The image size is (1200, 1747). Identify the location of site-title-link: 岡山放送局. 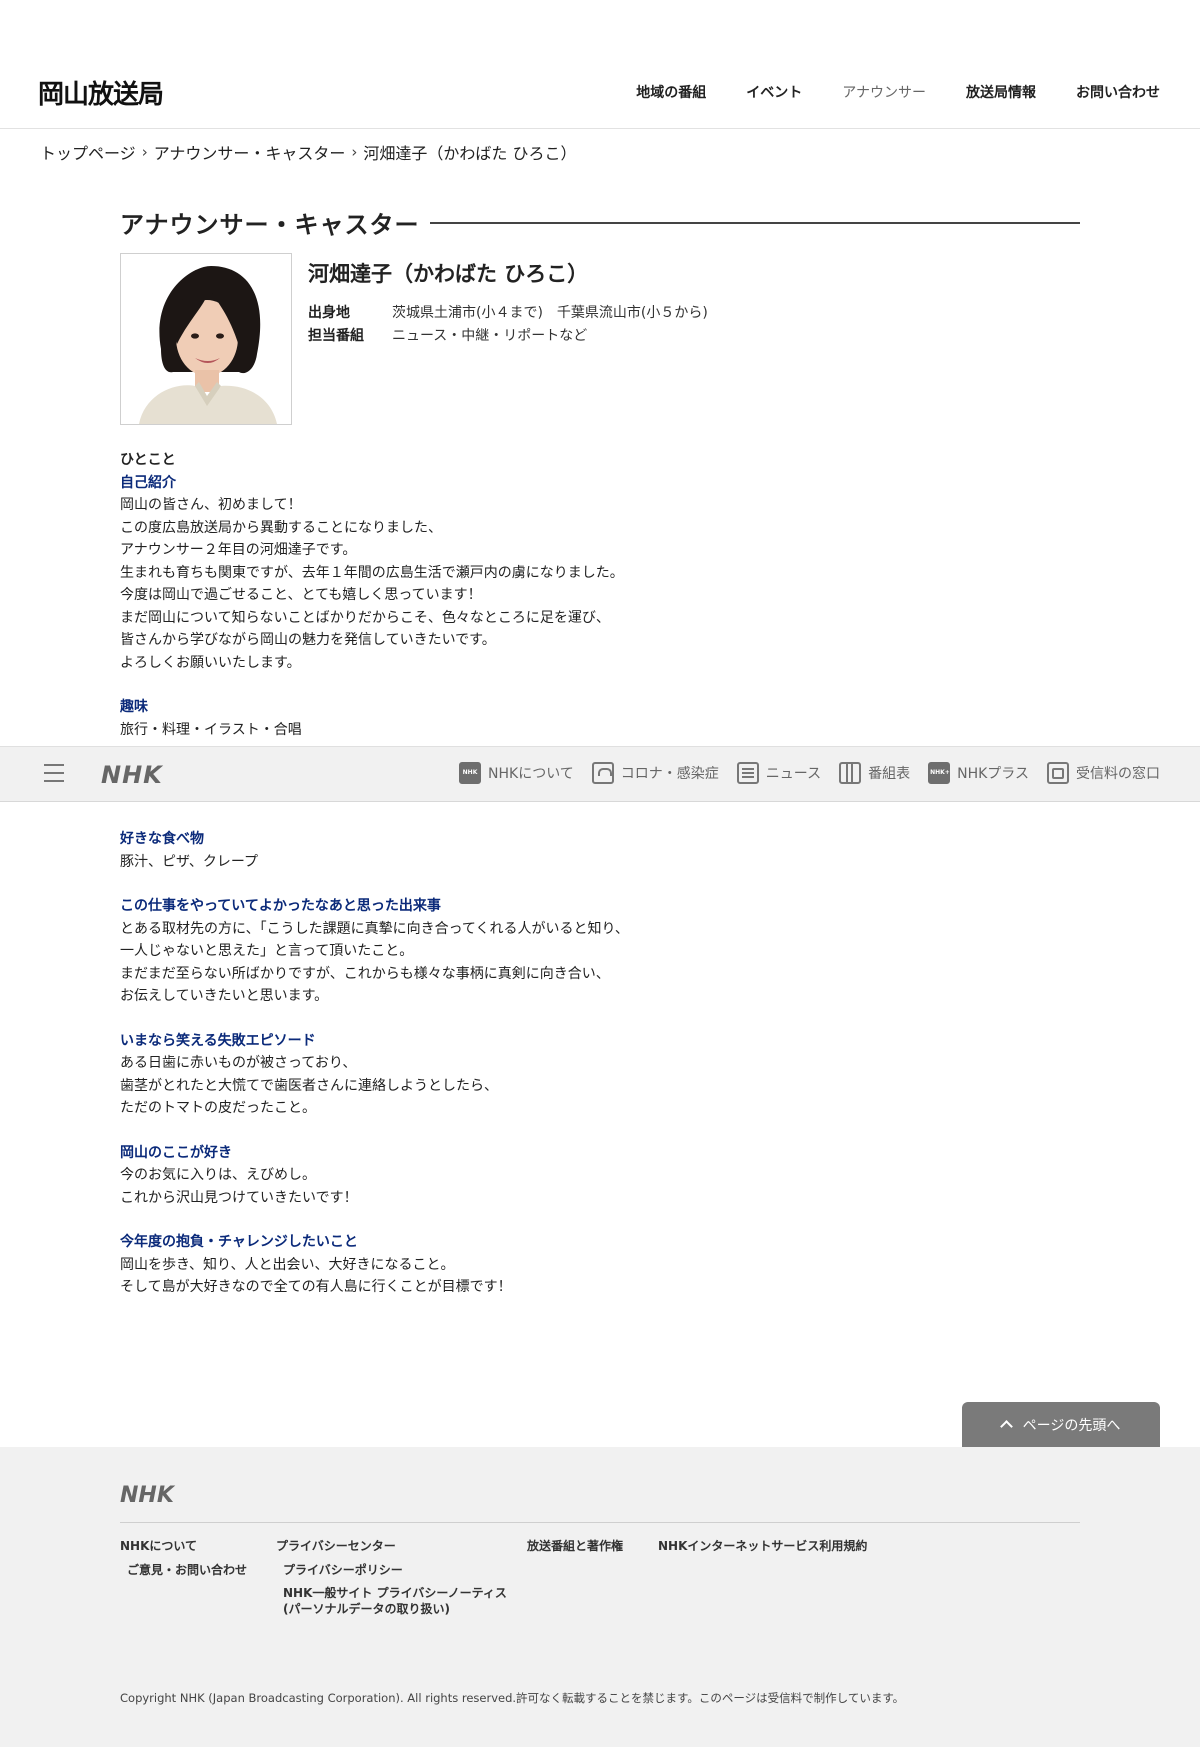
(101, 92).